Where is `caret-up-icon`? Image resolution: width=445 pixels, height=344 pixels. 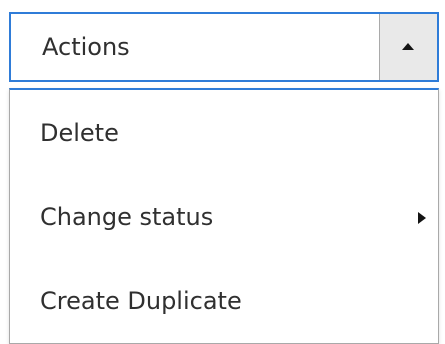 caret-up-icon is located at coordinates (408, 46).